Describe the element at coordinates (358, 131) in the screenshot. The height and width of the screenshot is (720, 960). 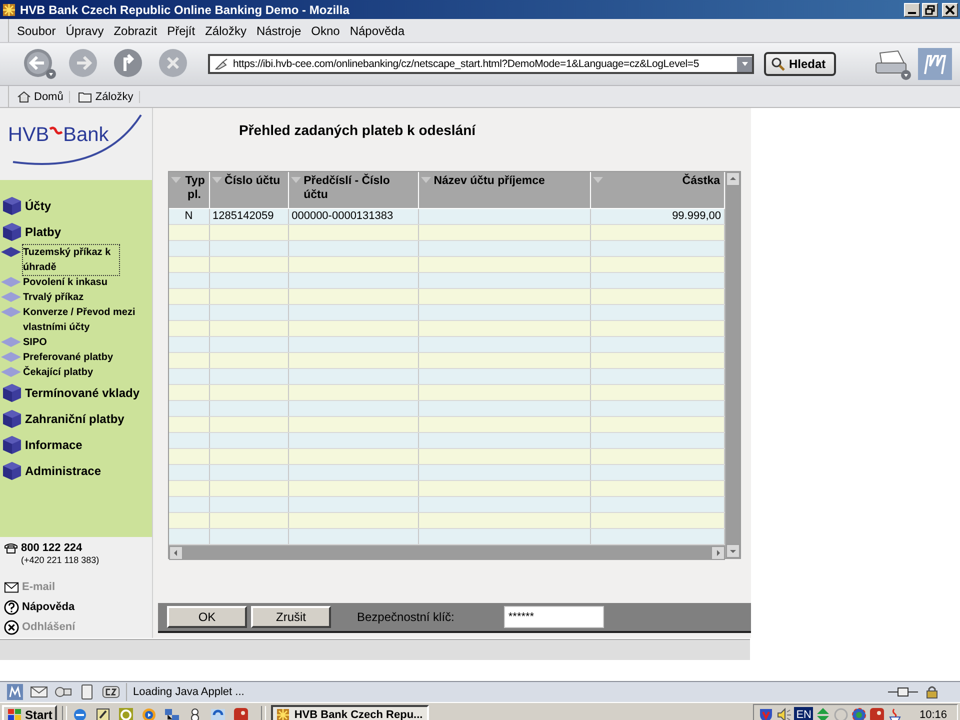
I see `page-heading: Přehled zadaných plateb k odeslání` at that location.